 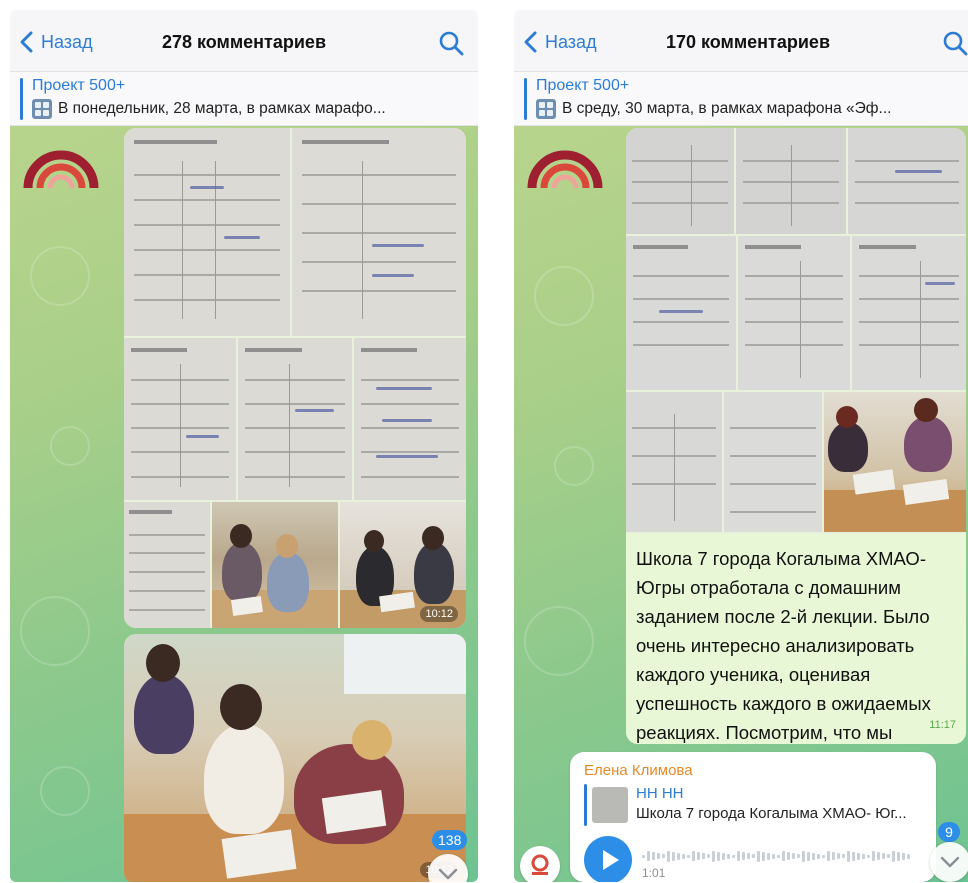 What do you see at coordinates (450, 840) in the screenshot?
I see `unread-badge: 138` at bounding box center [450, 840].